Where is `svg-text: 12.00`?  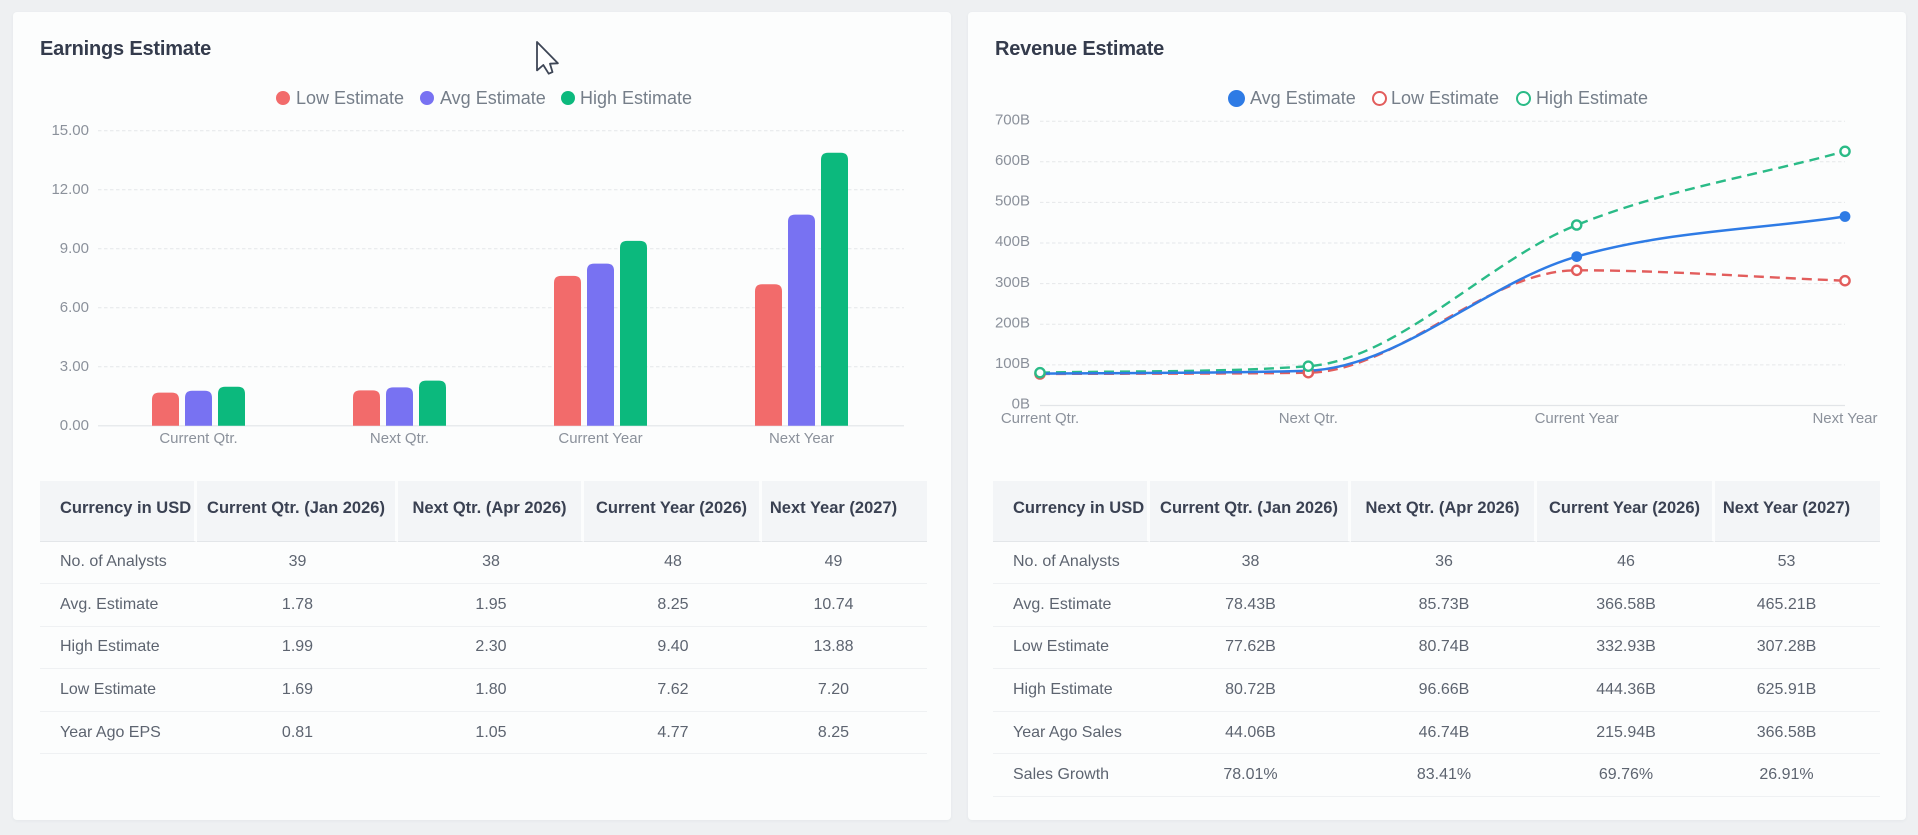
svg-text: 12.00 is located at coordinates (70, 189).